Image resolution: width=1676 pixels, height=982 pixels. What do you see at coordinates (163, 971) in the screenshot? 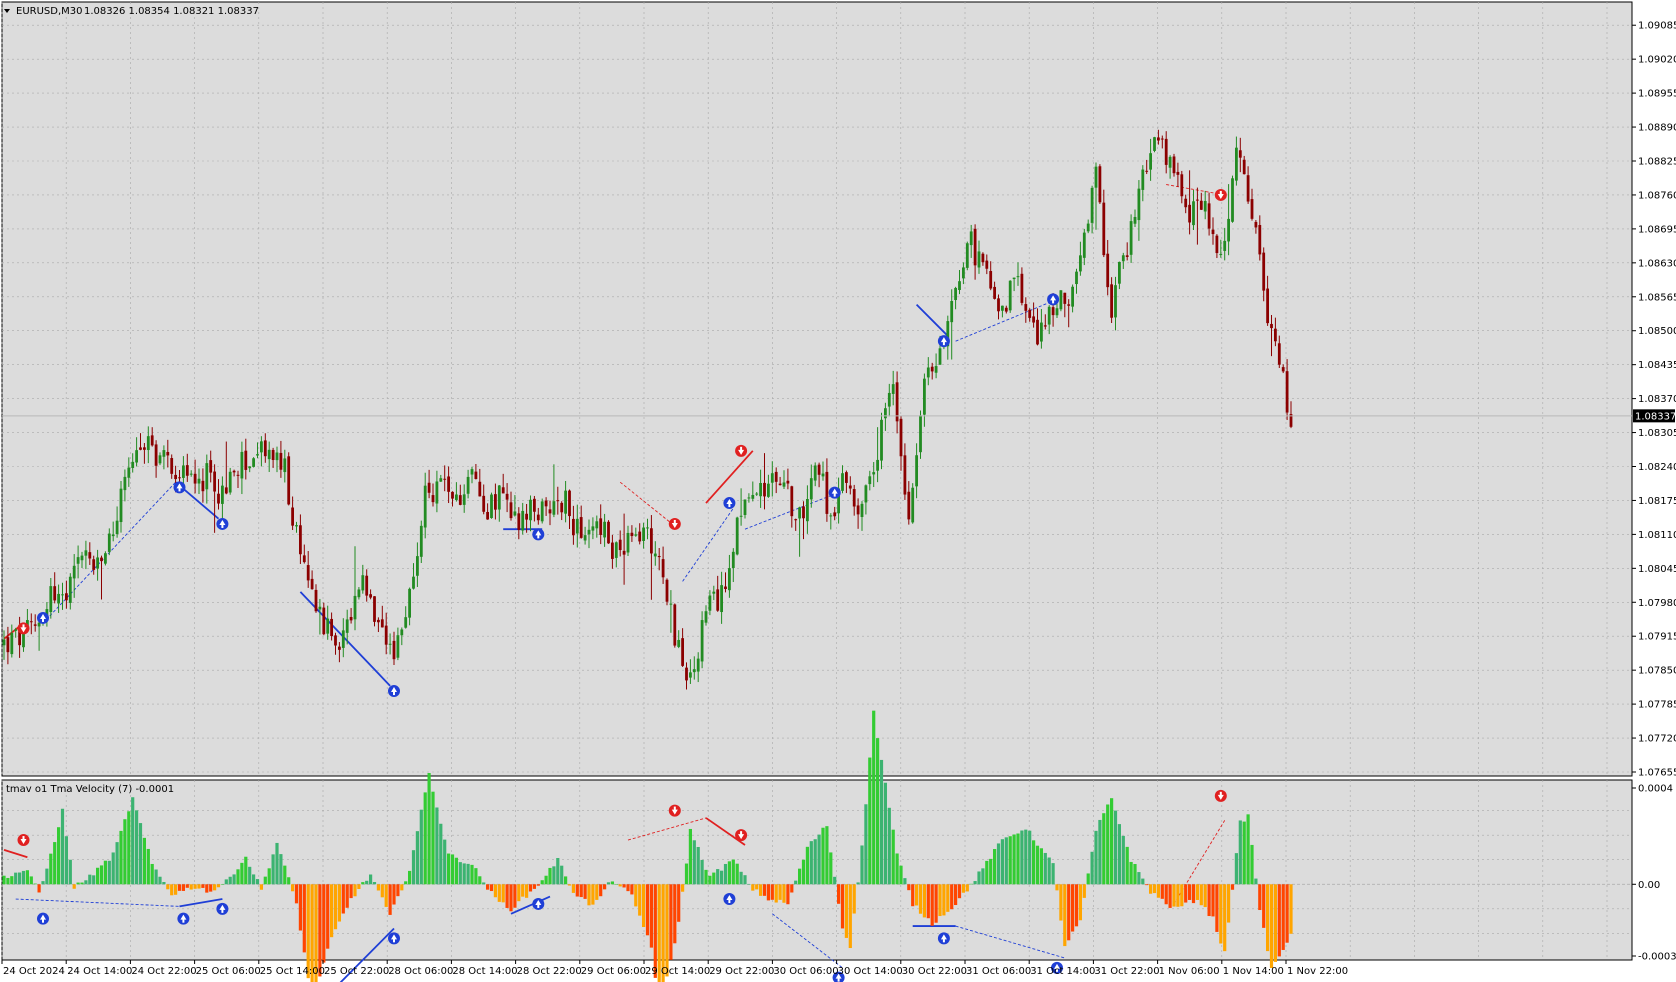
I see `time-tick-label: 24 Oct 22:00` at bounding box center [163, 971].